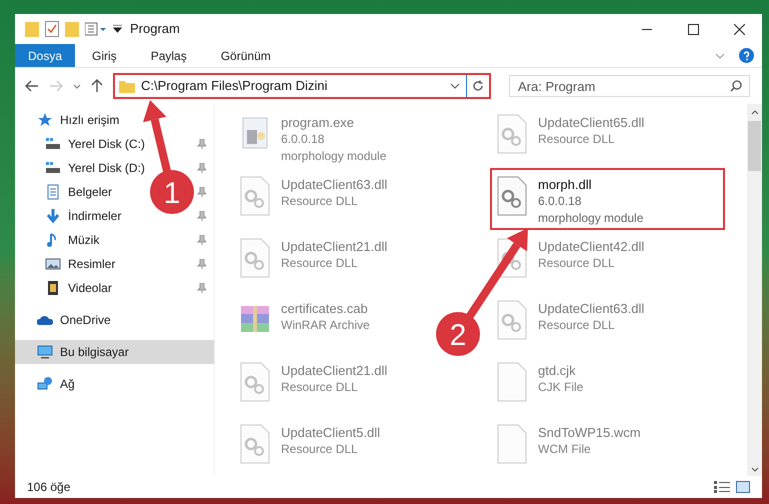  What do you see at coordinates (32, 86) in the screenshot?
I see `back-arrow-icon` at bounding box center [32, 86].